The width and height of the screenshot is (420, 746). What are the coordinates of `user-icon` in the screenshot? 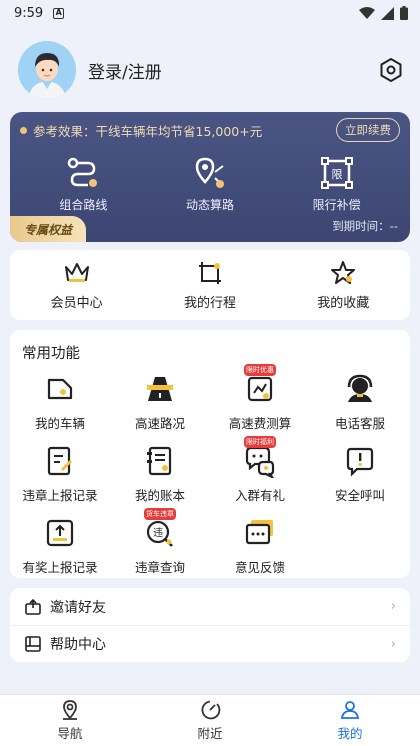 It's located at (350, 710).